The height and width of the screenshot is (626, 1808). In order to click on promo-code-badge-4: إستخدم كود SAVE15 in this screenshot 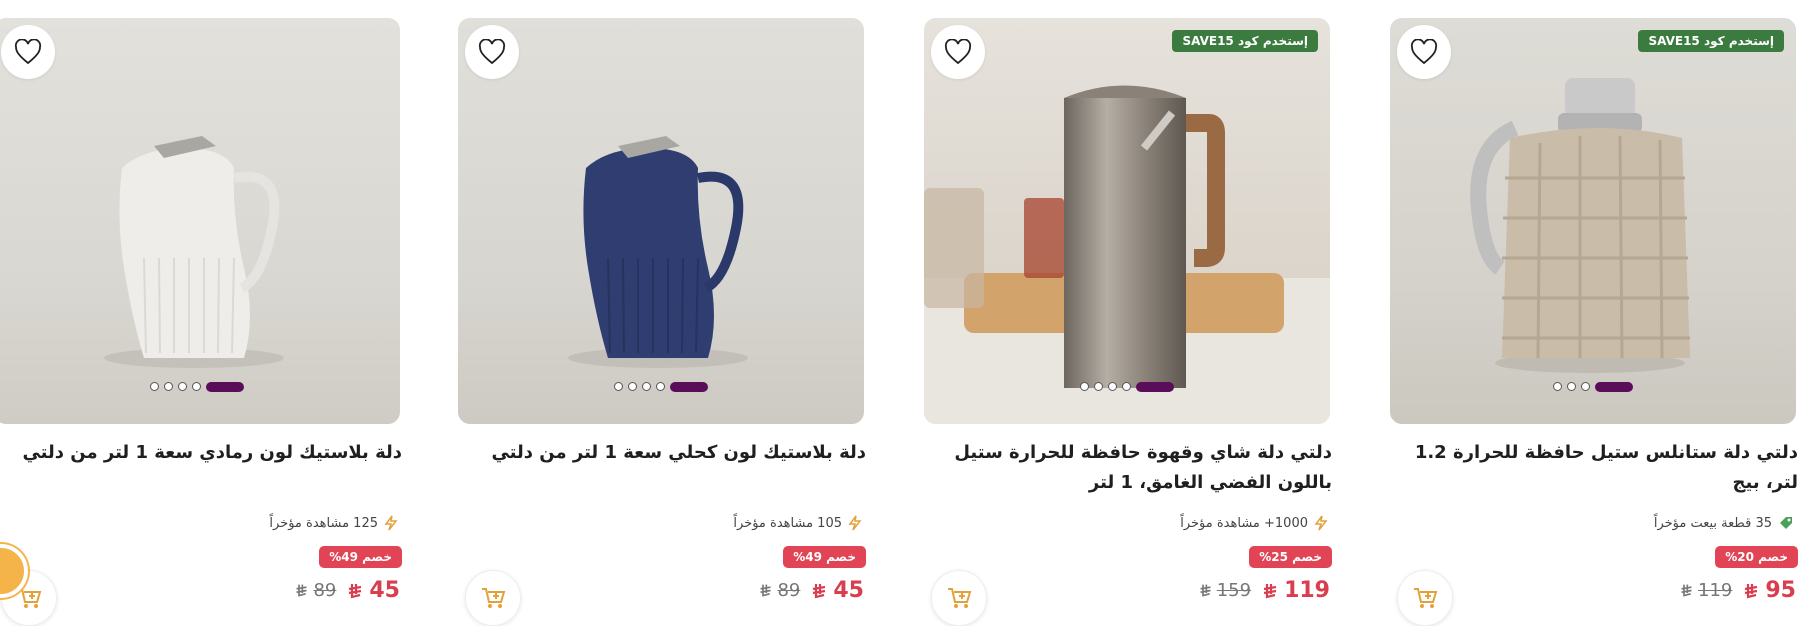, I will do `click(1711, 41)`.